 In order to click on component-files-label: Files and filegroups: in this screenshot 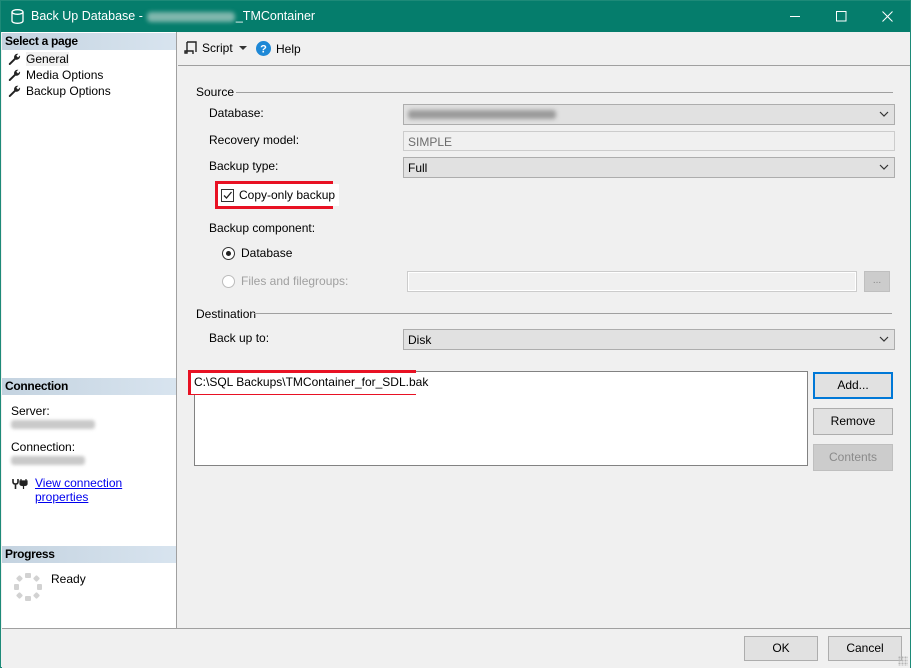, I will do `click(295, 281)`.